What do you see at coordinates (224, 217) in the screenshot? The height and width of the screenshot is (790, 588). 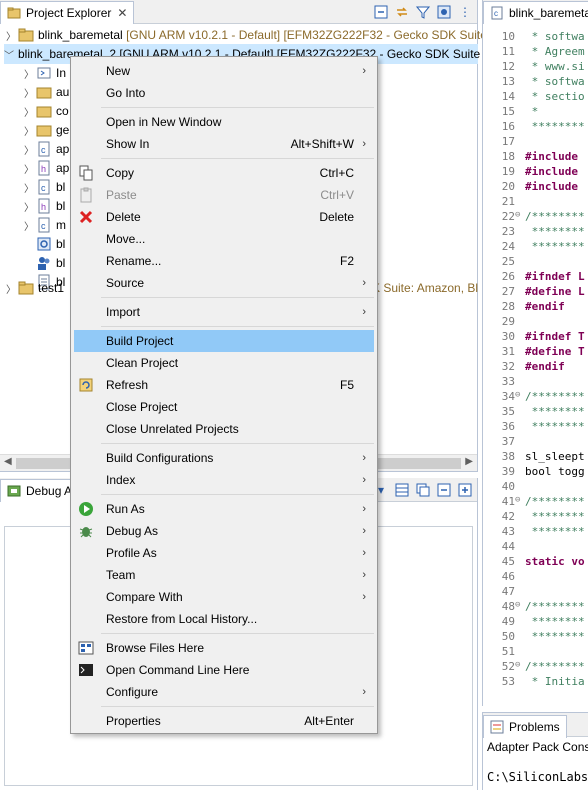 I see `menu-item-delete: Delete Delete` at bounding box center [224, 217].